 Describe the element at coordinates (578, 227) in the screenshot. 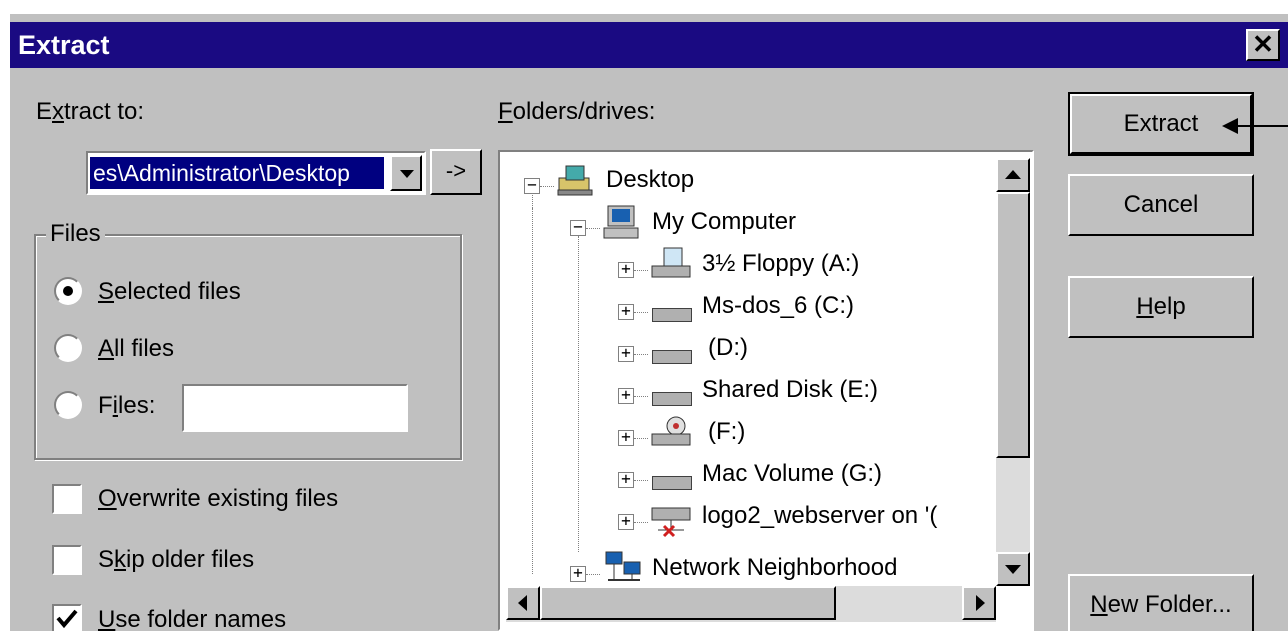

I see `collapse-my-computer-button: −` at that location.